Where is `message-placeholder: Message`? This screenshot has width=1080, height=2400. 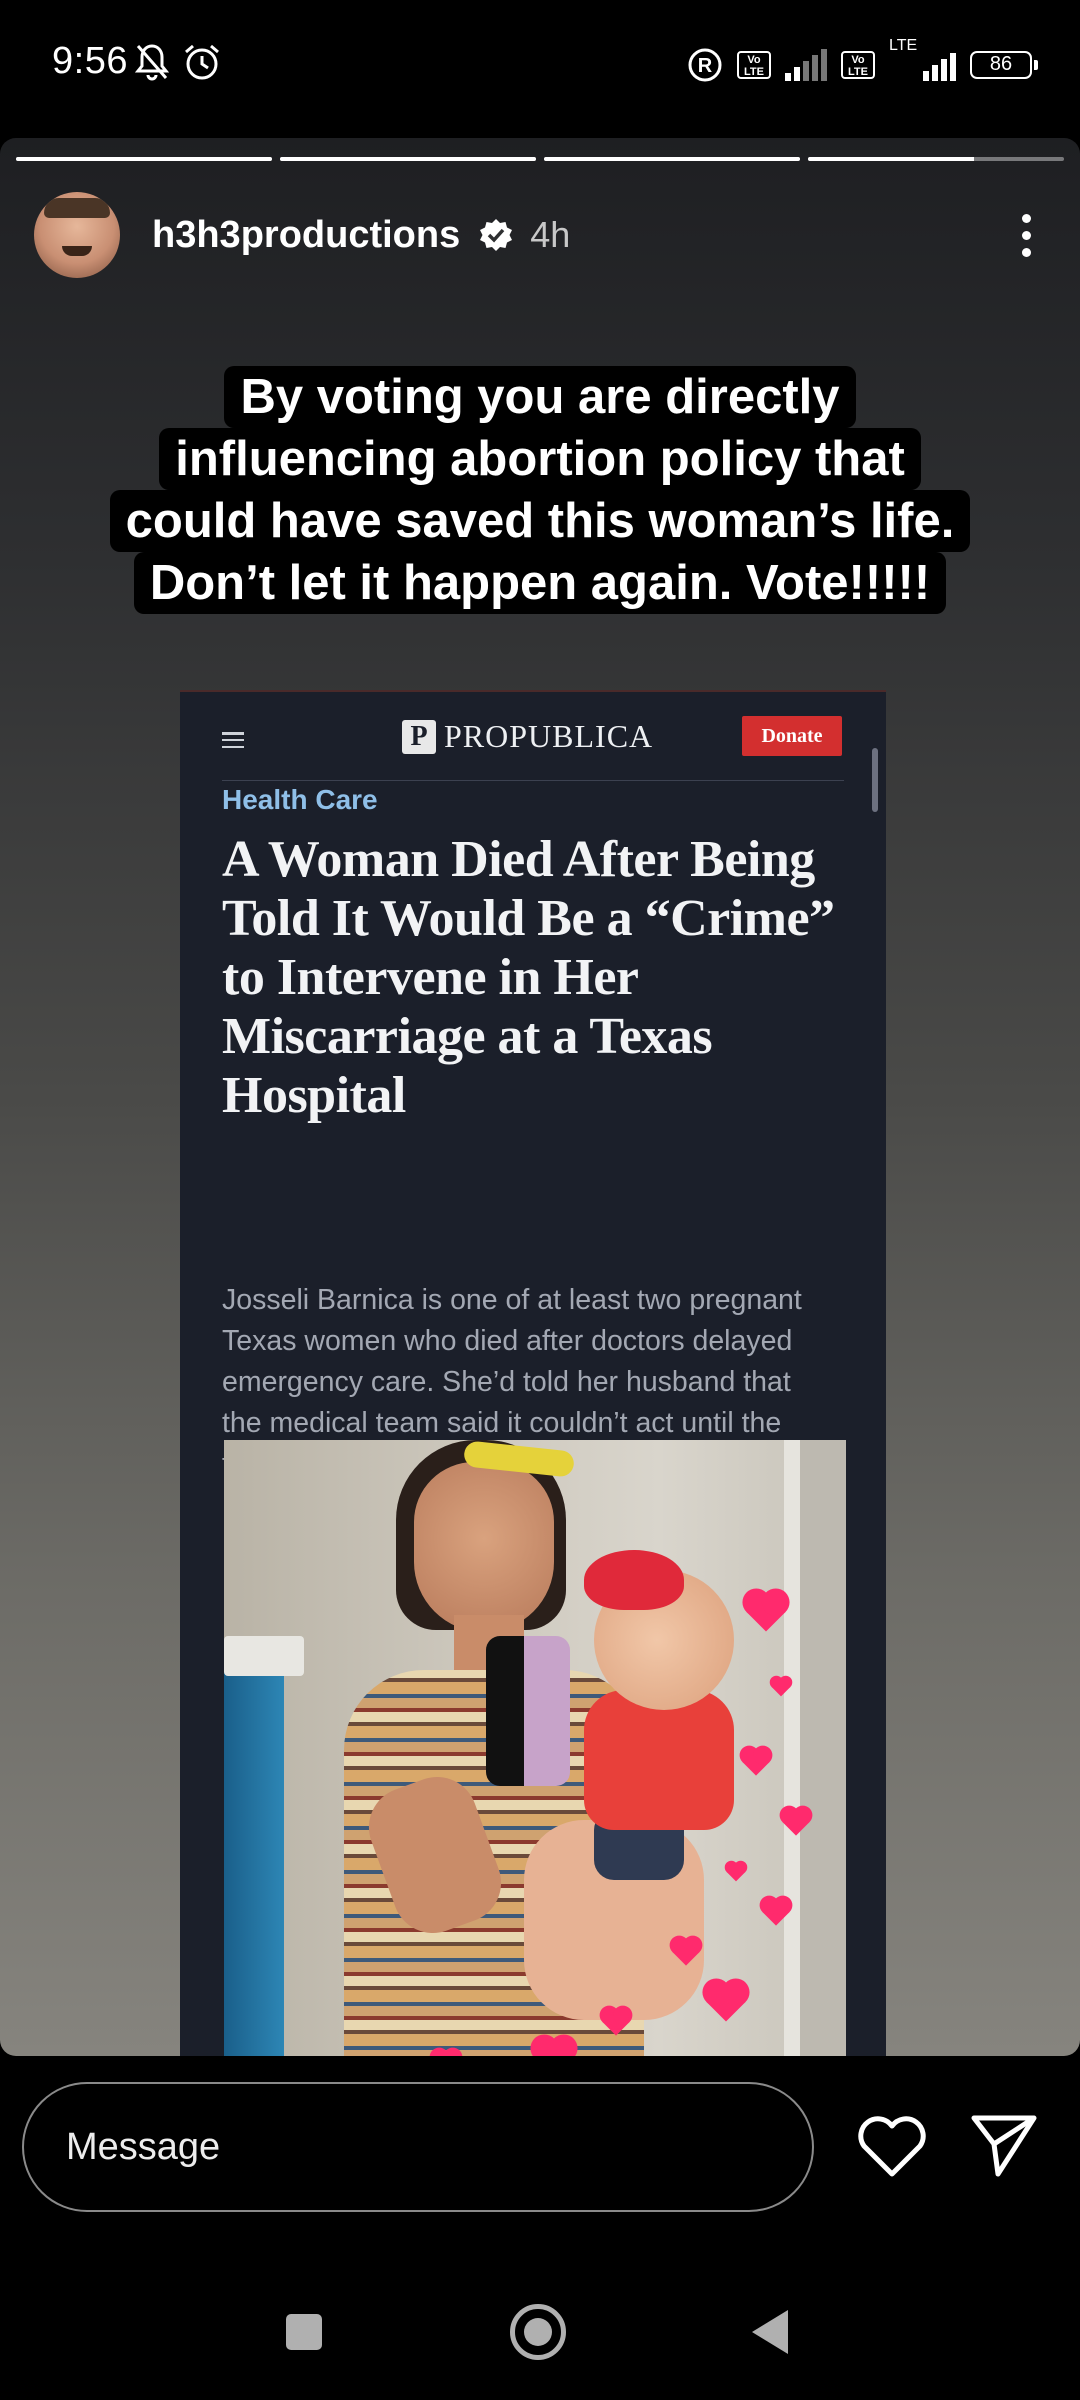
message-placeholder: Message is located at coordinates (143, 2147).